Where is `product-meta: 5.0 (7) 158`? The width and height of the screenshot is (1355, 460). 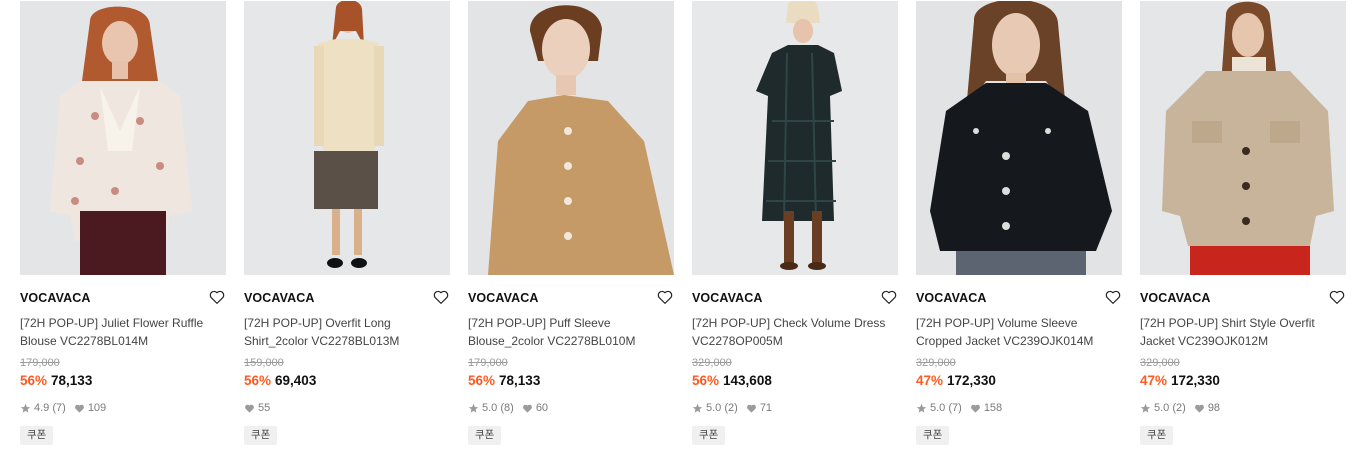
product-meta: 5.0 (7) 158 is located at coordinates (959, 408).